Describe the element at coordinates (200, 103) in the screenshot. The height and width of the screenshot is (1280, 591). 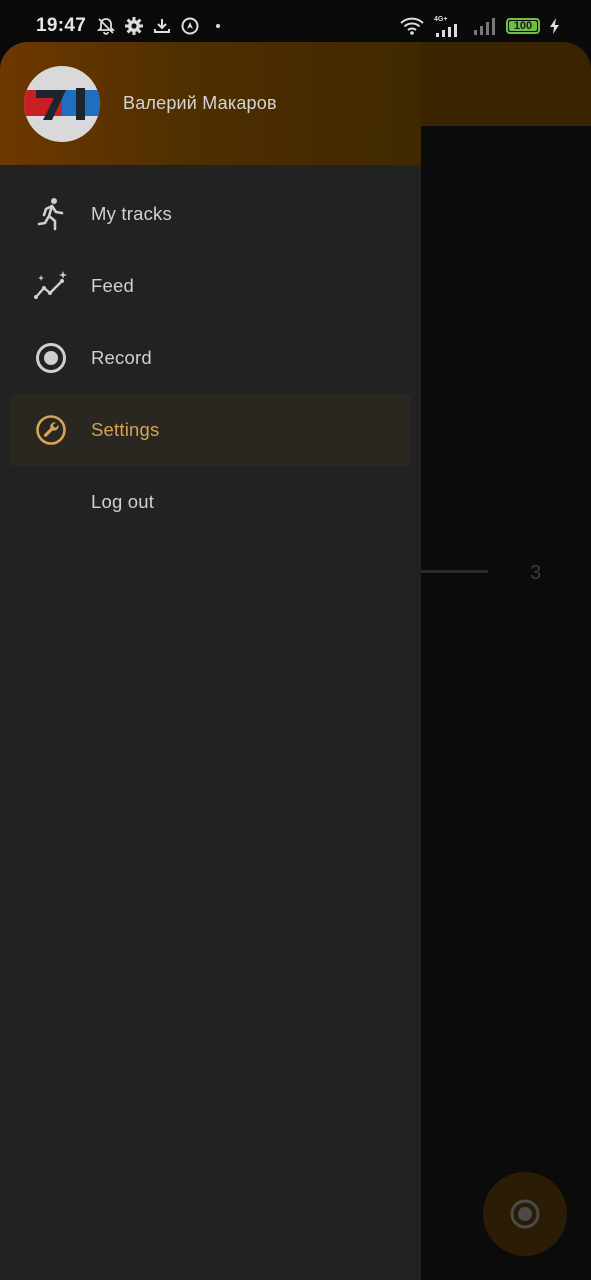
I see `user-name: Валерий Макаров` at that location.